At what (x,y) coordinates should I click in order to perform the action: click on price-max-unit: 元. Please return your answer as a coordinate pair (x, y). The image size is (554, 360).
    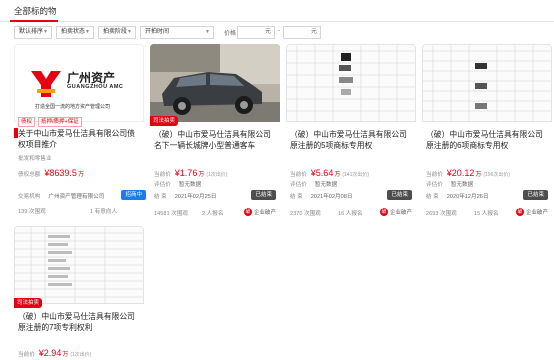
    Looking at the image, I should click on (313, 32).